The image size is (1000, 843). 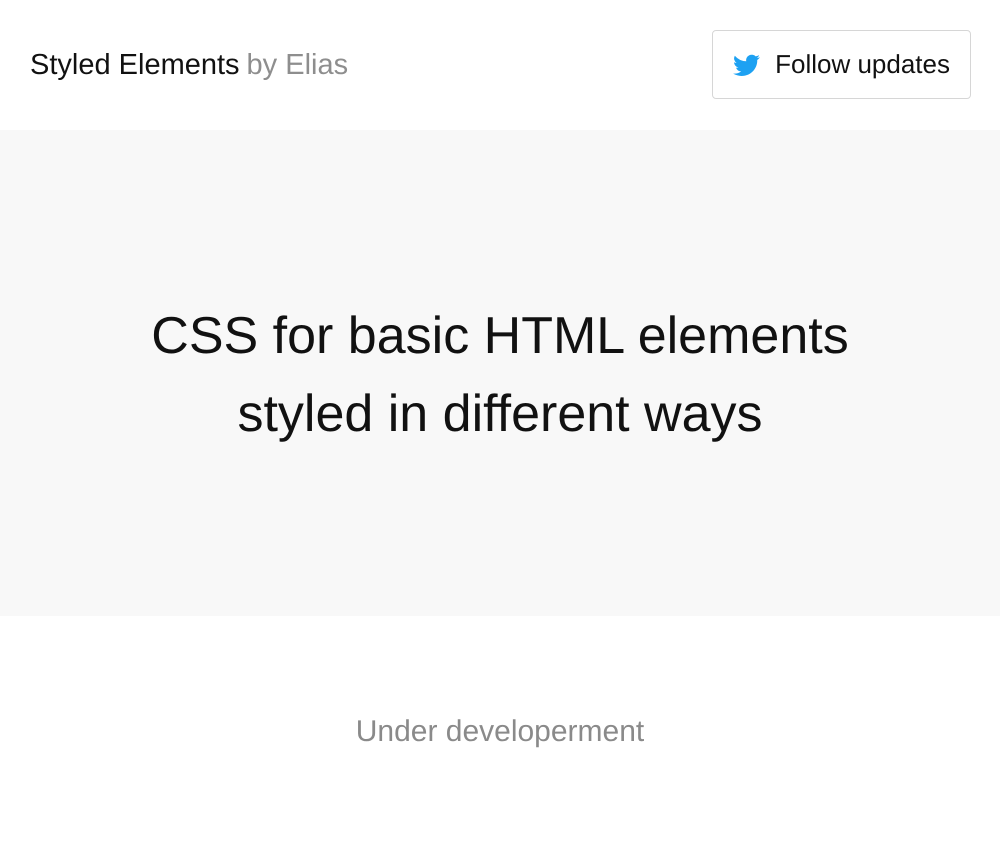 I want to click on site-title: Styled Elements, so click(x=135, y=65).